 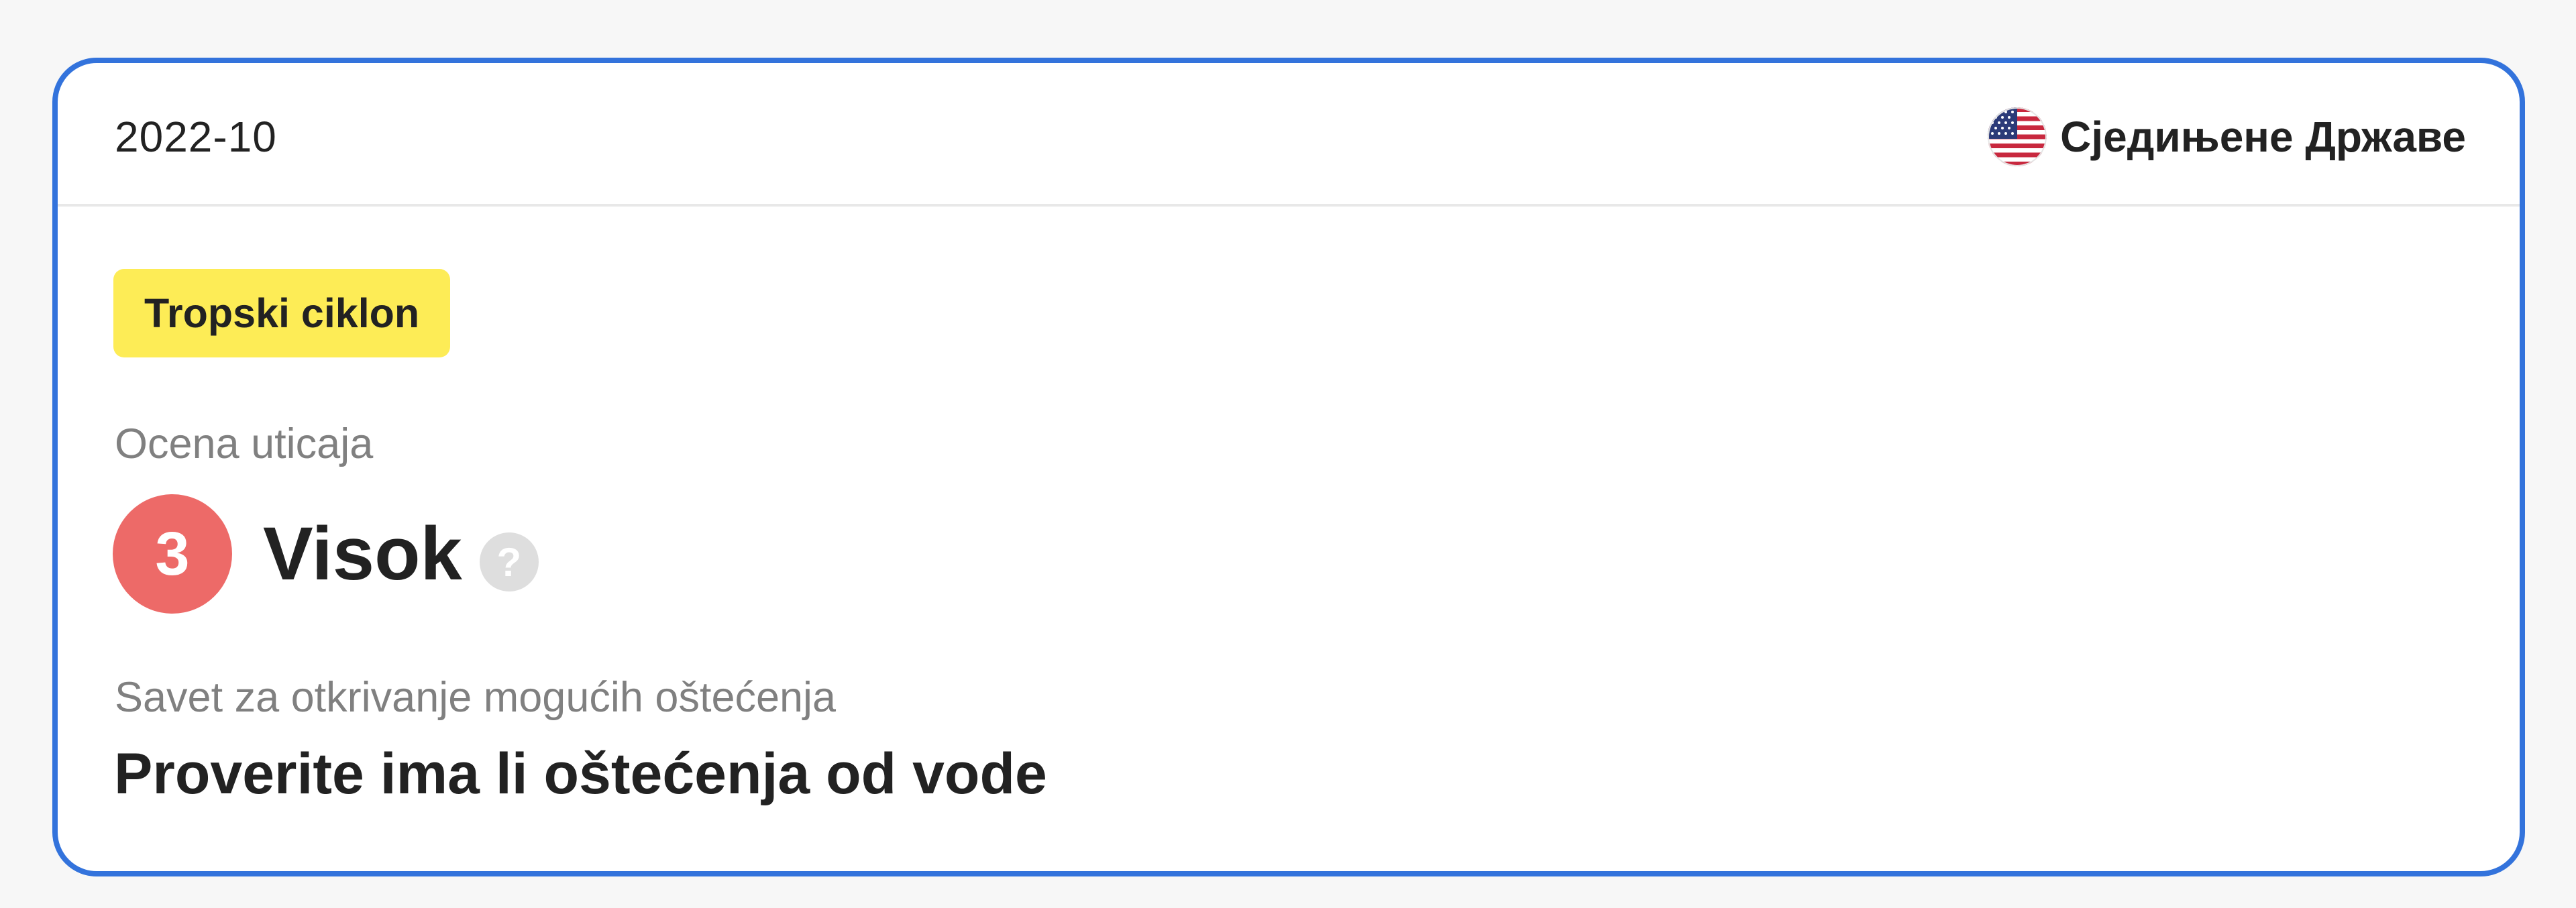 I want to click on advice-label: Savet za otkrivanje mogućih oštećenja, so click(x=476, y=697).